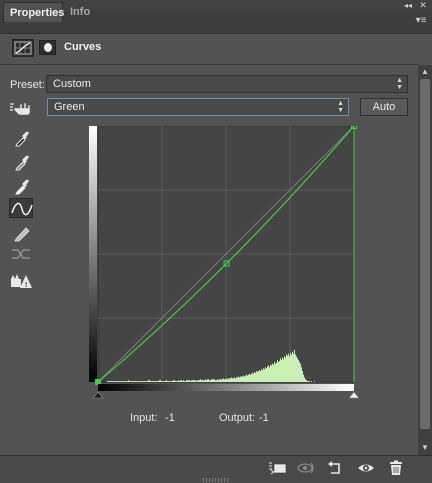 The height and width of the screenshot is (483, 432). What do you see at coordinates (21, 162) in the screenshot?
I see `sample-midtones-eyedropper-icon` at bounding box center [21, 162].